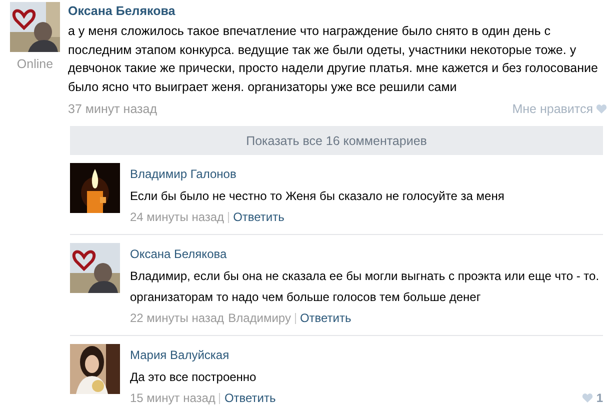 This screenshot has height=410, width=614. What do you see at coordinates (336, 140) in the screenshot?
I see `show-all-comments-button: Показать все 16 комментариев` at bounding box center [336, 140].